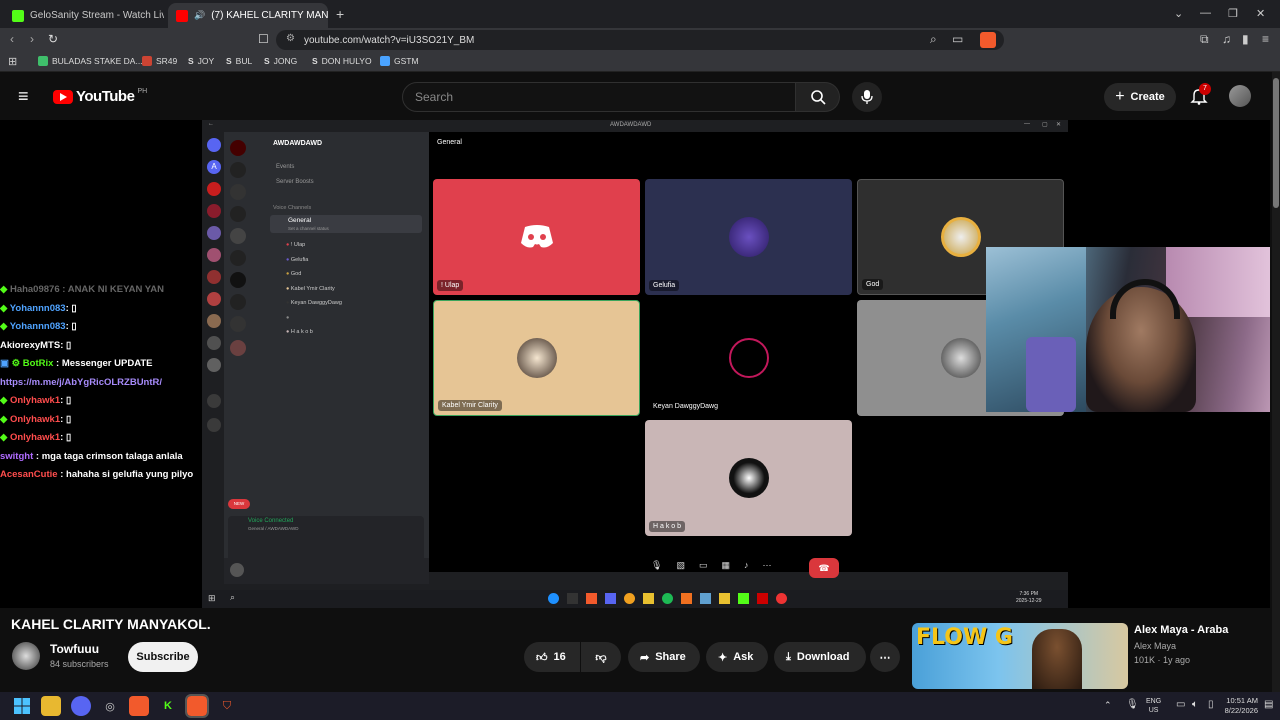  Describe the element at coordinates (200, 15) in the screenshot. I see `speaker-icon: 🔊` at that location.